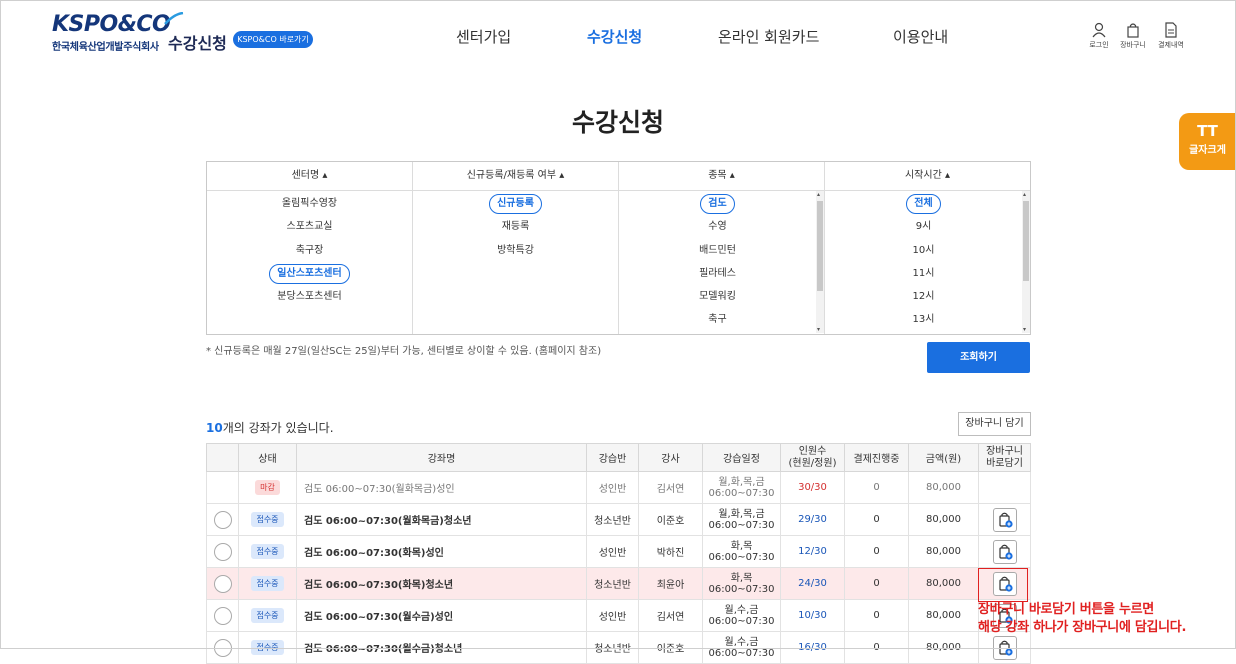  Describe the element at coordinates (717, 273) in the screenshot. I see `filter-option: 필라테스` at that location.